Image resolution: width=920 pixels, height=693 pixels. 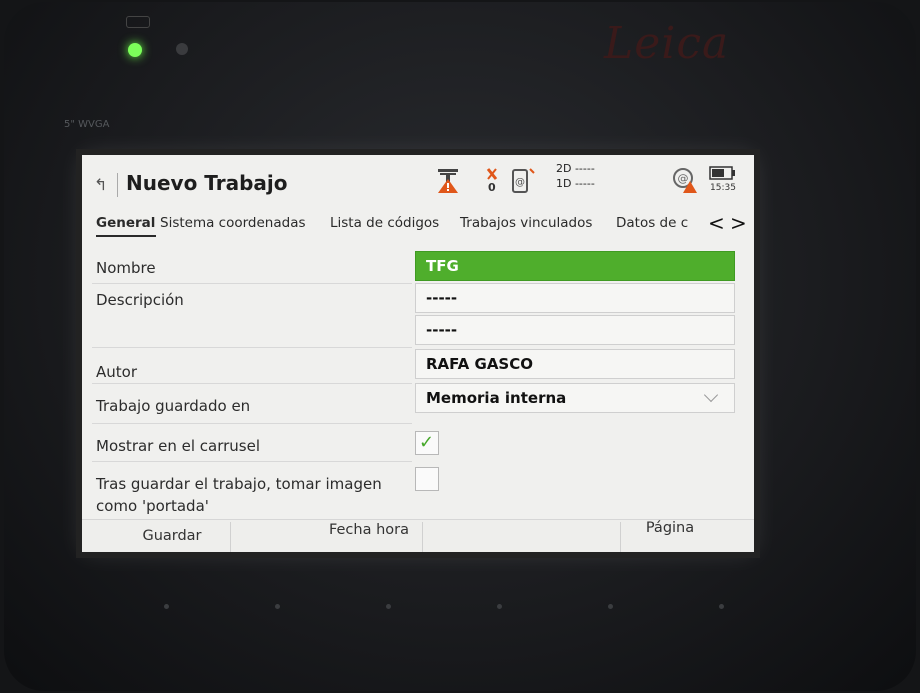 I want to click on brand-logo: Leica, so click(x=667, y=43).